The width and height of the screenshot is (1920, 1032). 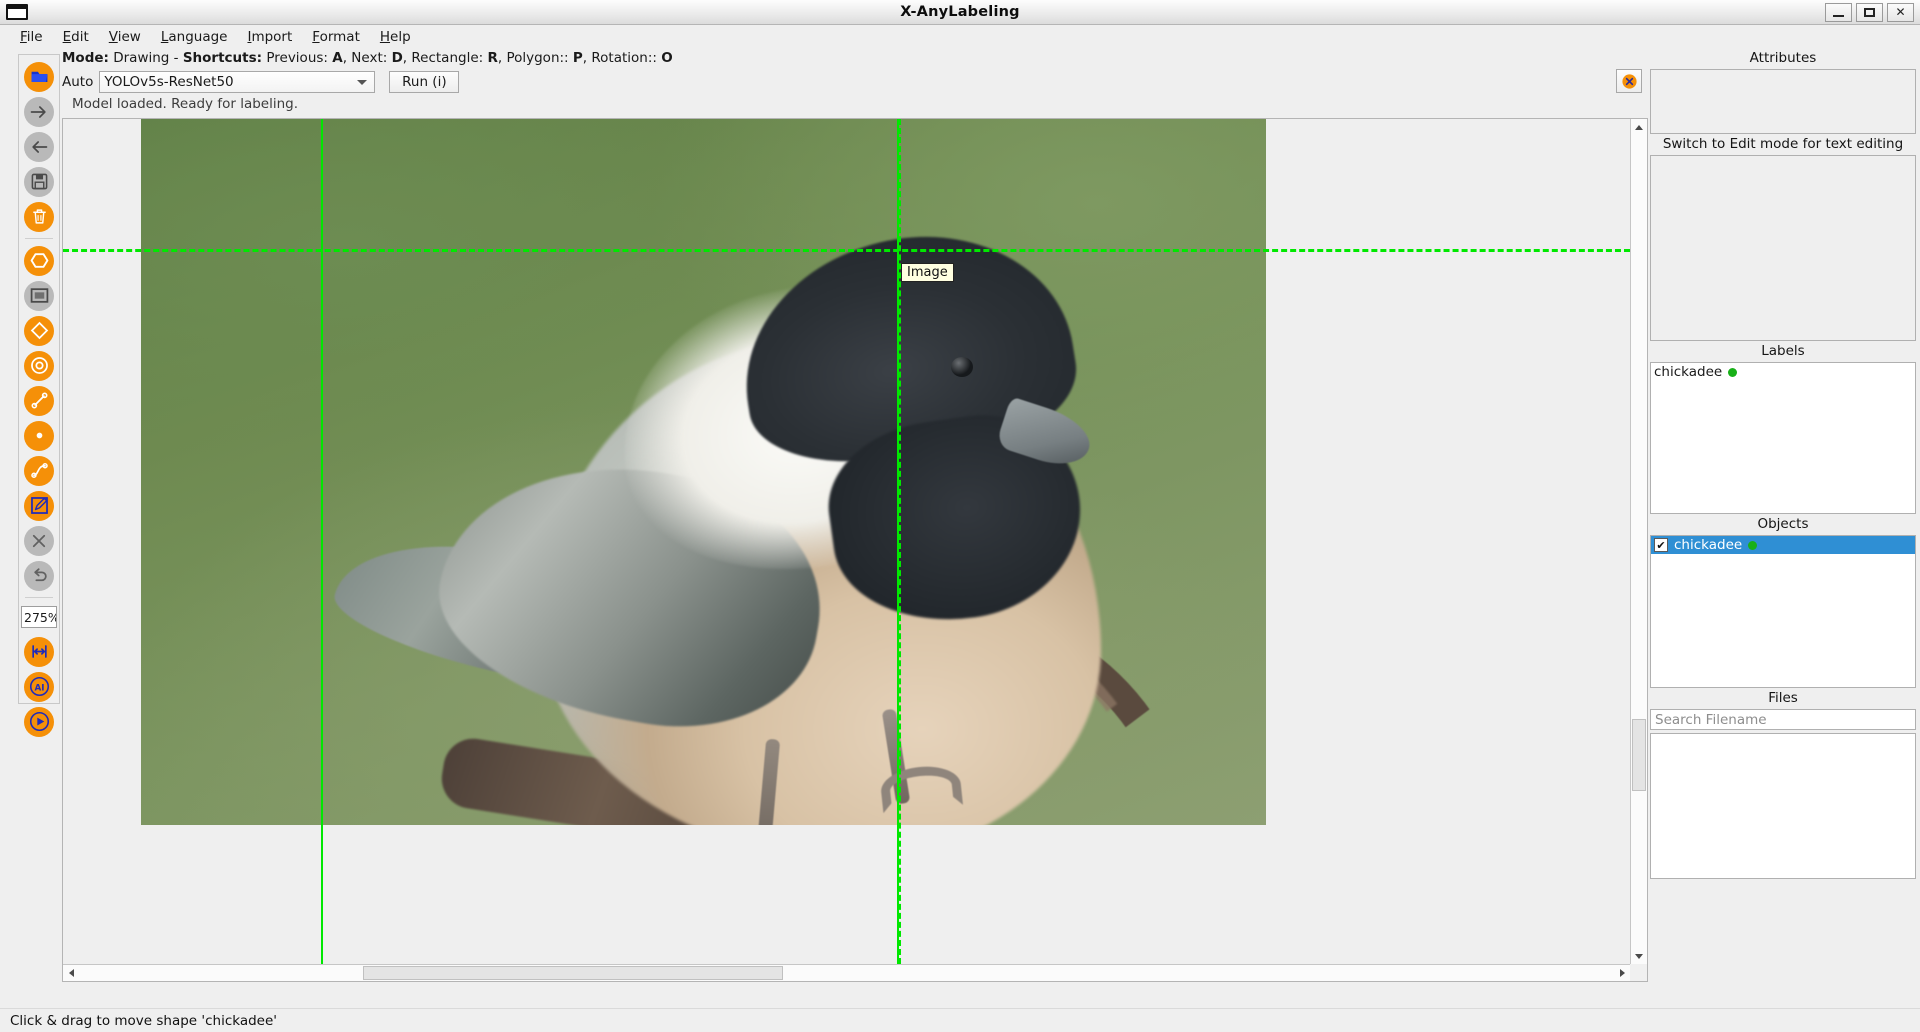 I want to click on canvas-horizontal-scrollbar, so click(x=846, y=972).